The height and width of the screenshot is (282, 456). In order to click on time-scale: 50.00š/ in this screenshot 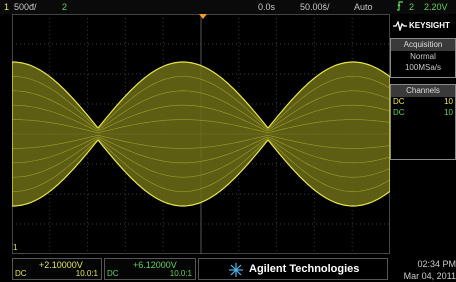, I will do `click(315, 7)`.